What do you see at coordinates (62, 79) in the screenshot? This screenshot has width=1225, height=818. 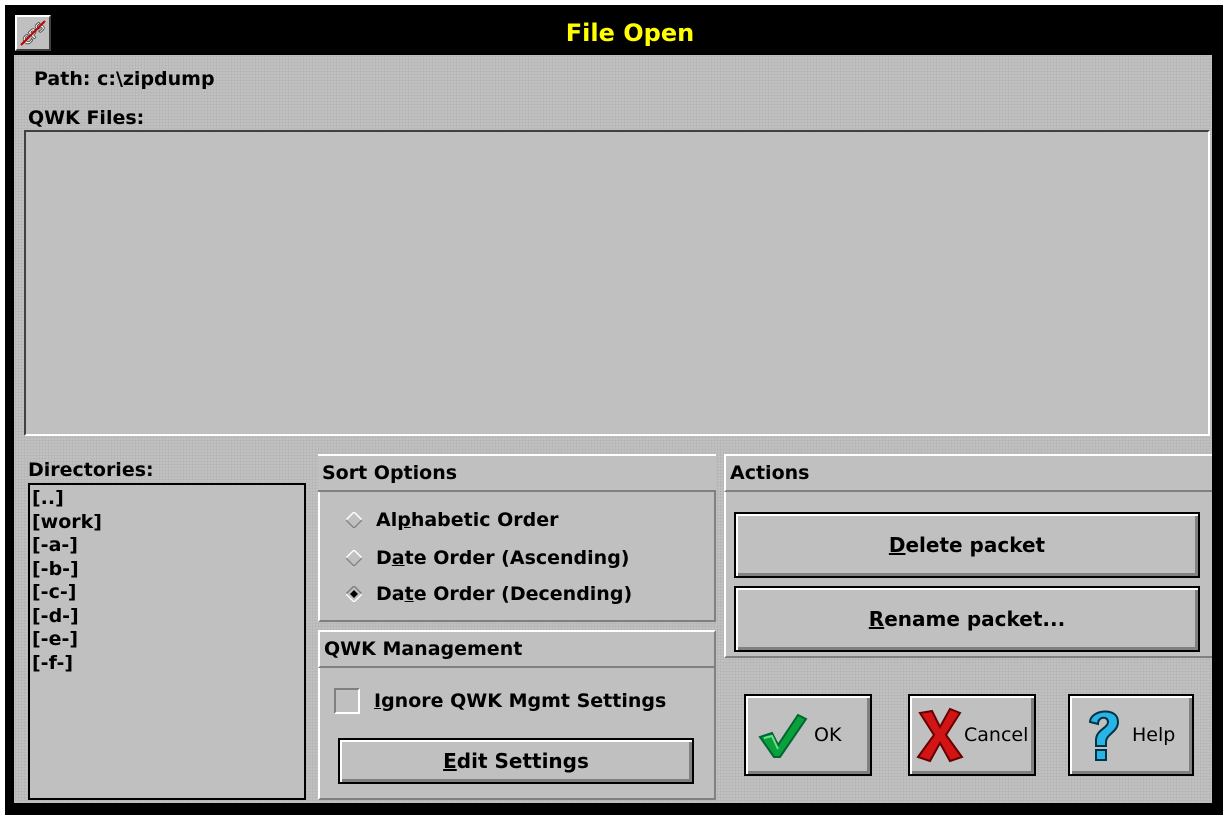 I see `path-label: Path:` at bounding box center [62, 79].